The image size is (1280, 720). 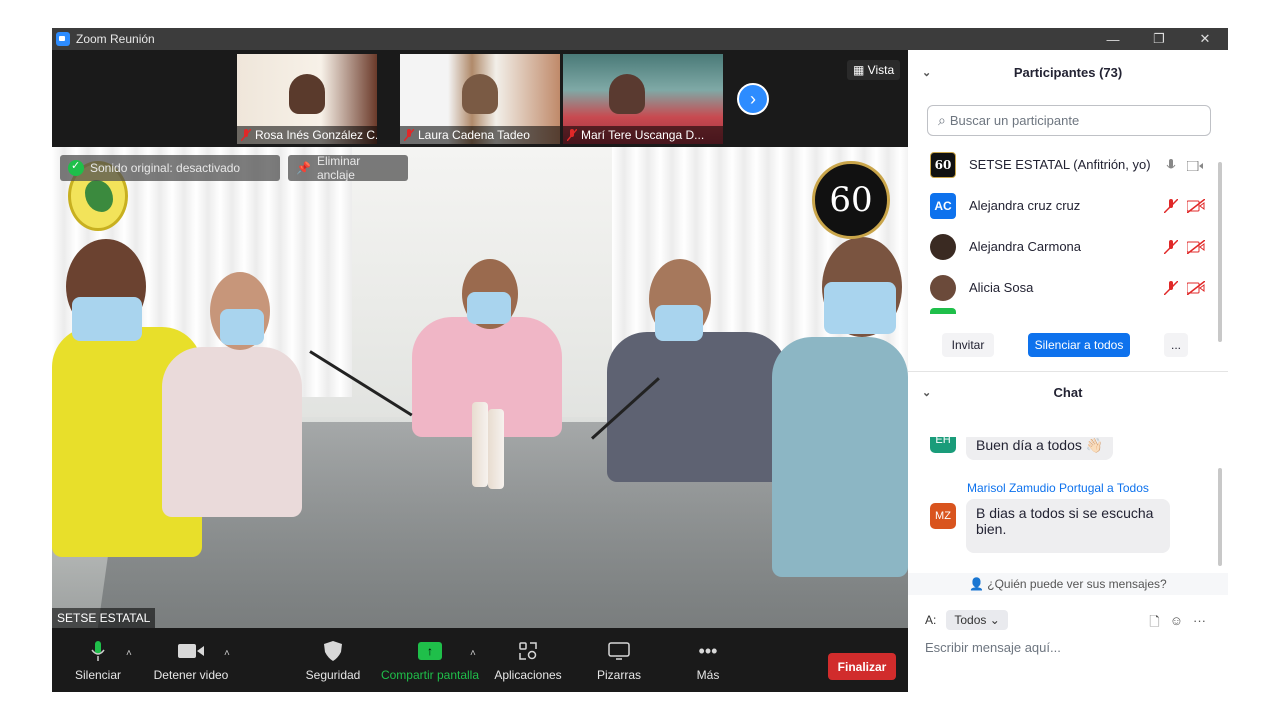 I want to click on original-sound-label: Sonido original: desactivado, so click(x=165, y=168).